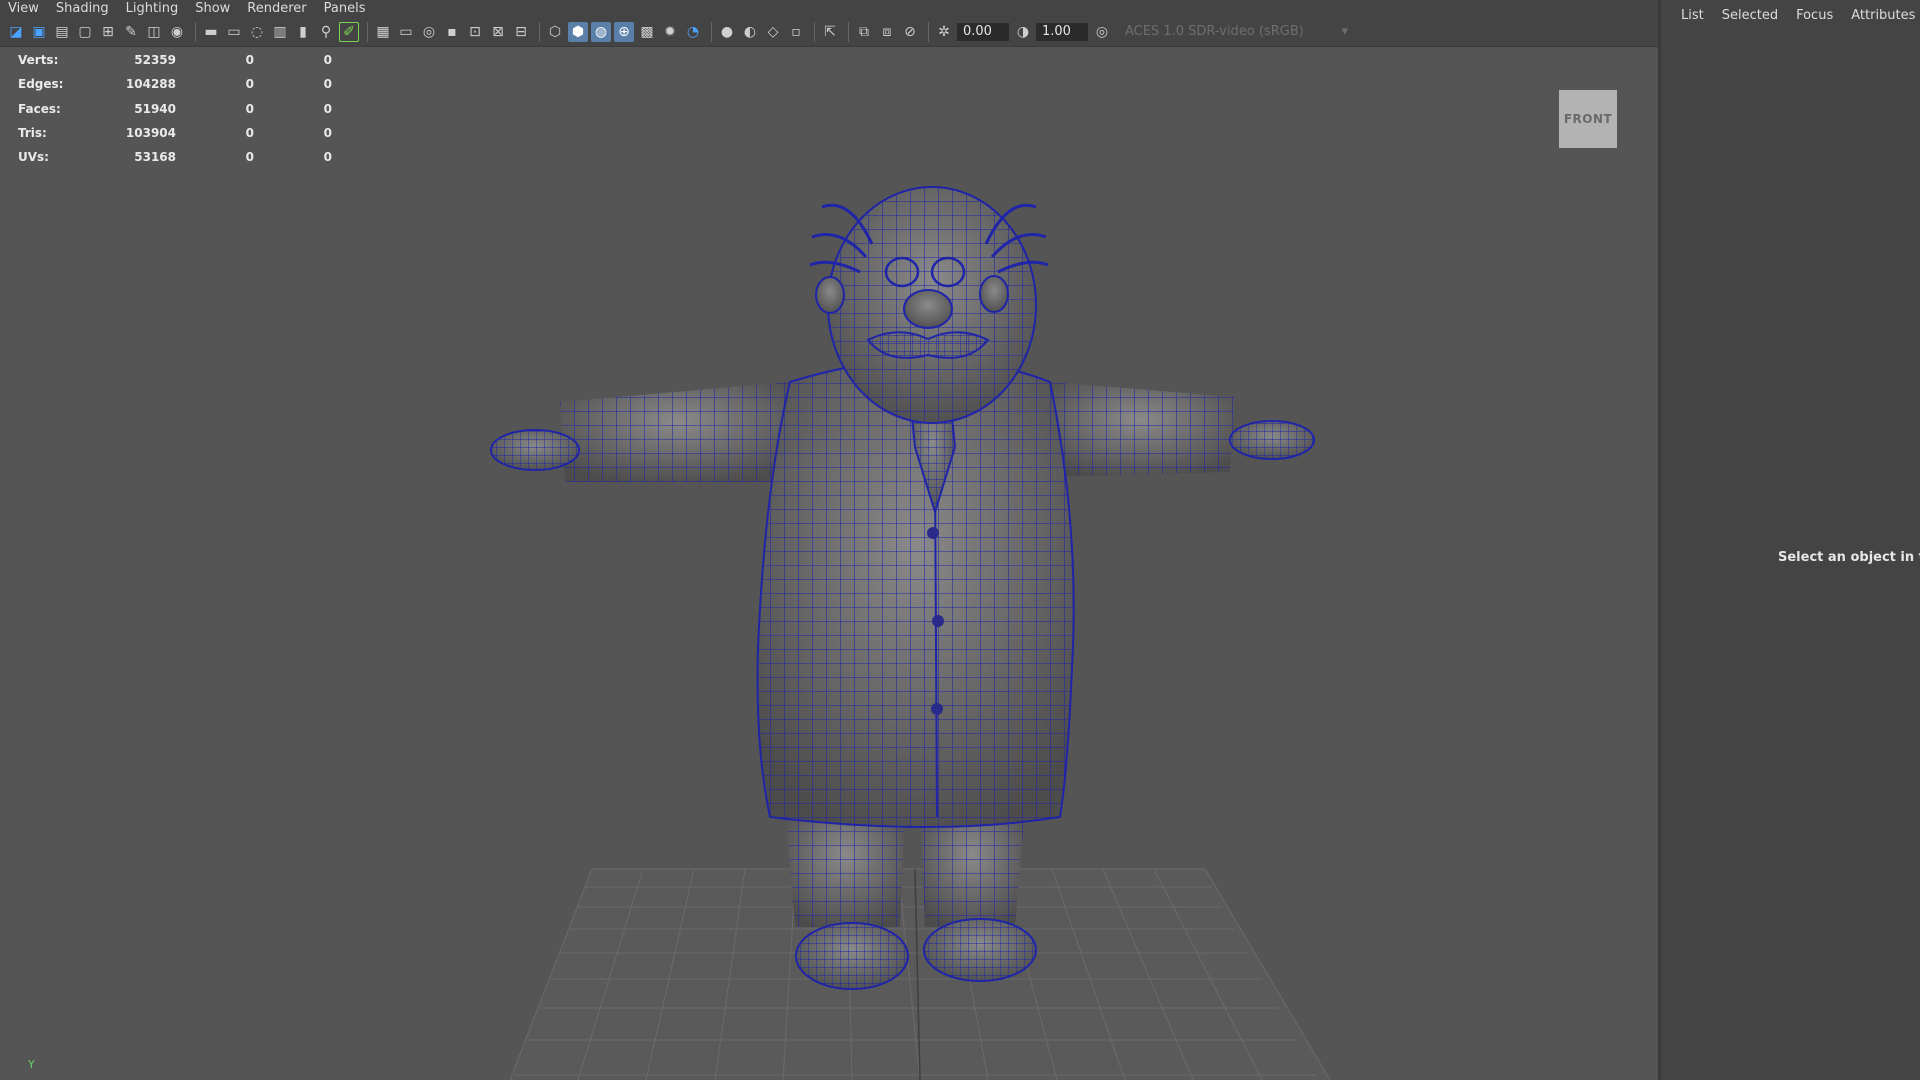 This screenshot has width=1920, height=1080. I want to click on xray-active-icon: ⧈, so click(887, 32).